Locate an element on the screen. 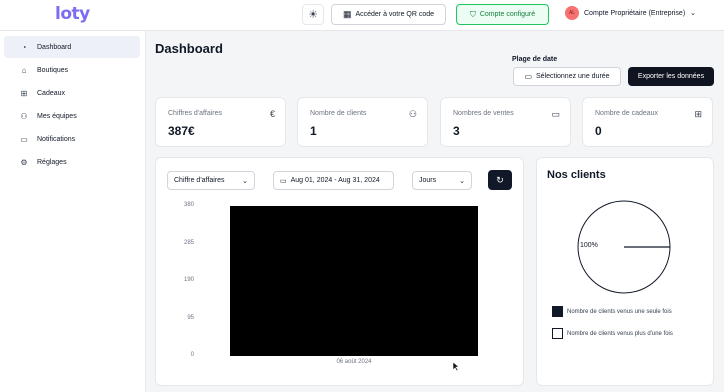 This screenshot has width=724, height=392. stat-card-sales: Nombres de ventes 3 ▭ is located at coordinates (505, 122).